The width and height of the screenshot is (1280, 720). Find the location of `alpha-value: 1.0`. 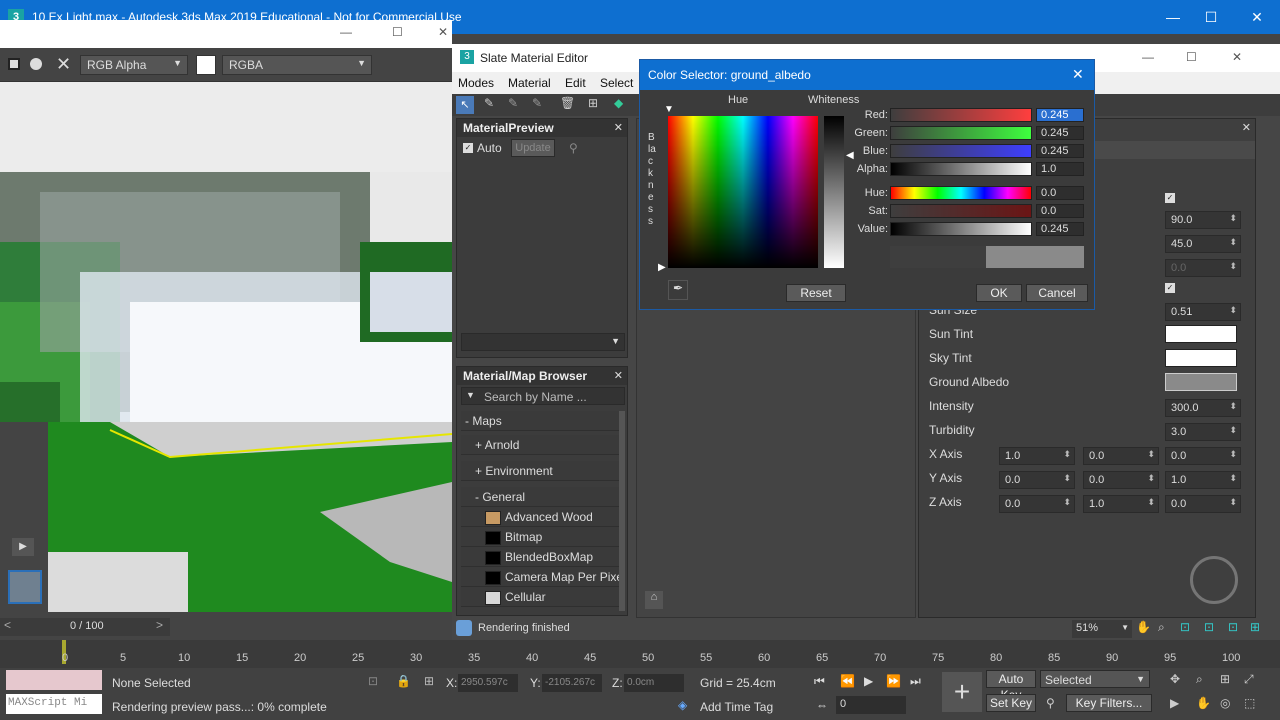

alpha-value: 1.0 is located at coordinates (1060, 169).